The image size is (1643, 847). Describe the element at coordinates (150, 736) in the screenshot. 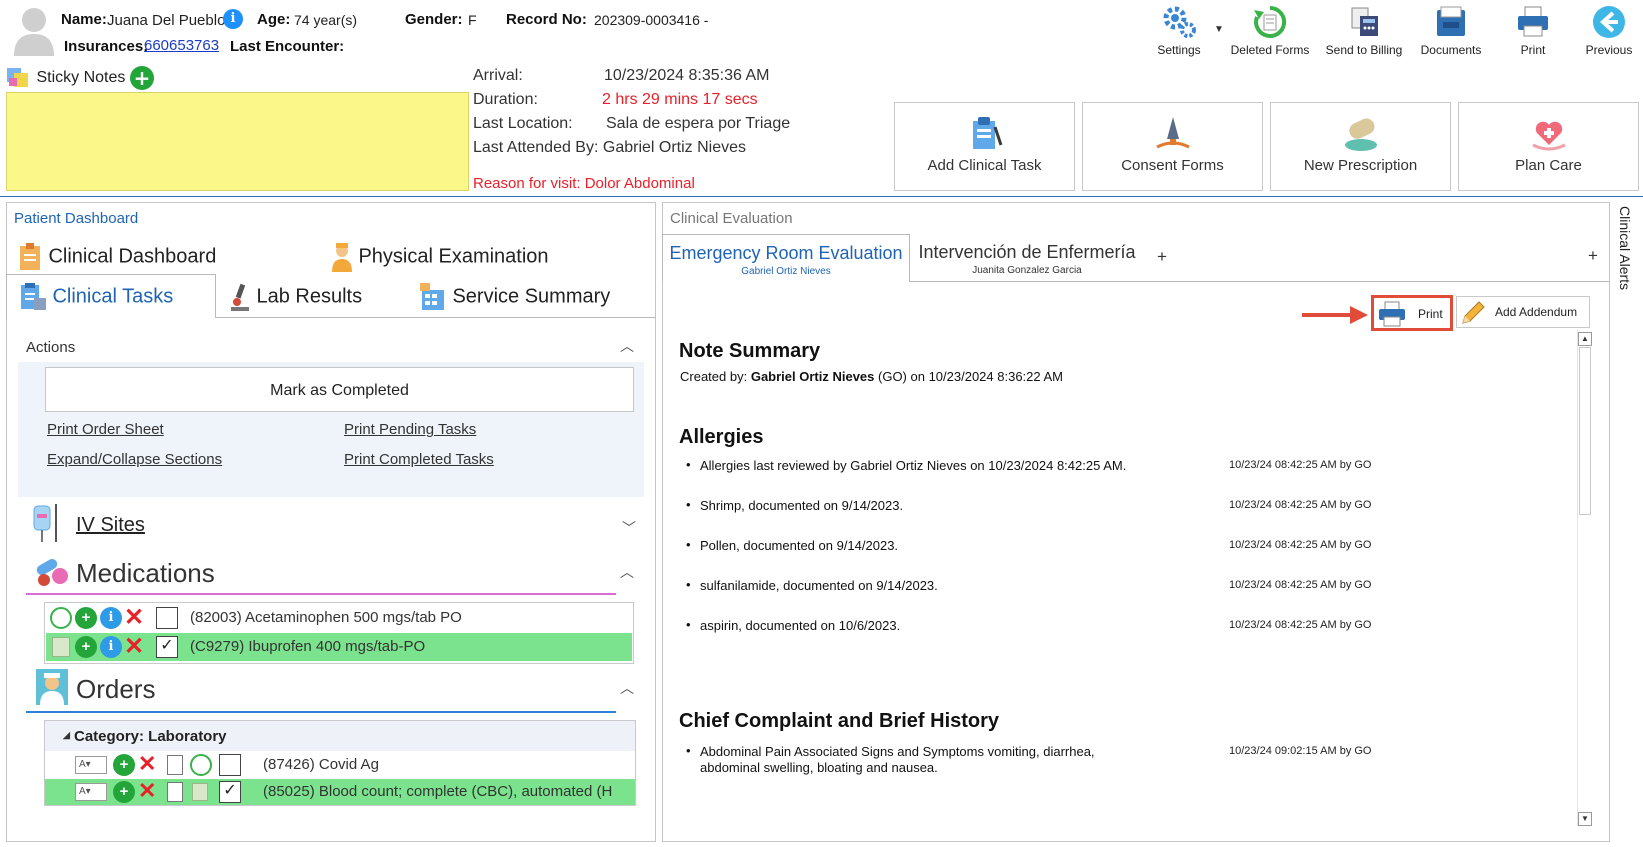

I see `category-label: Category: Laboratory` at that location.